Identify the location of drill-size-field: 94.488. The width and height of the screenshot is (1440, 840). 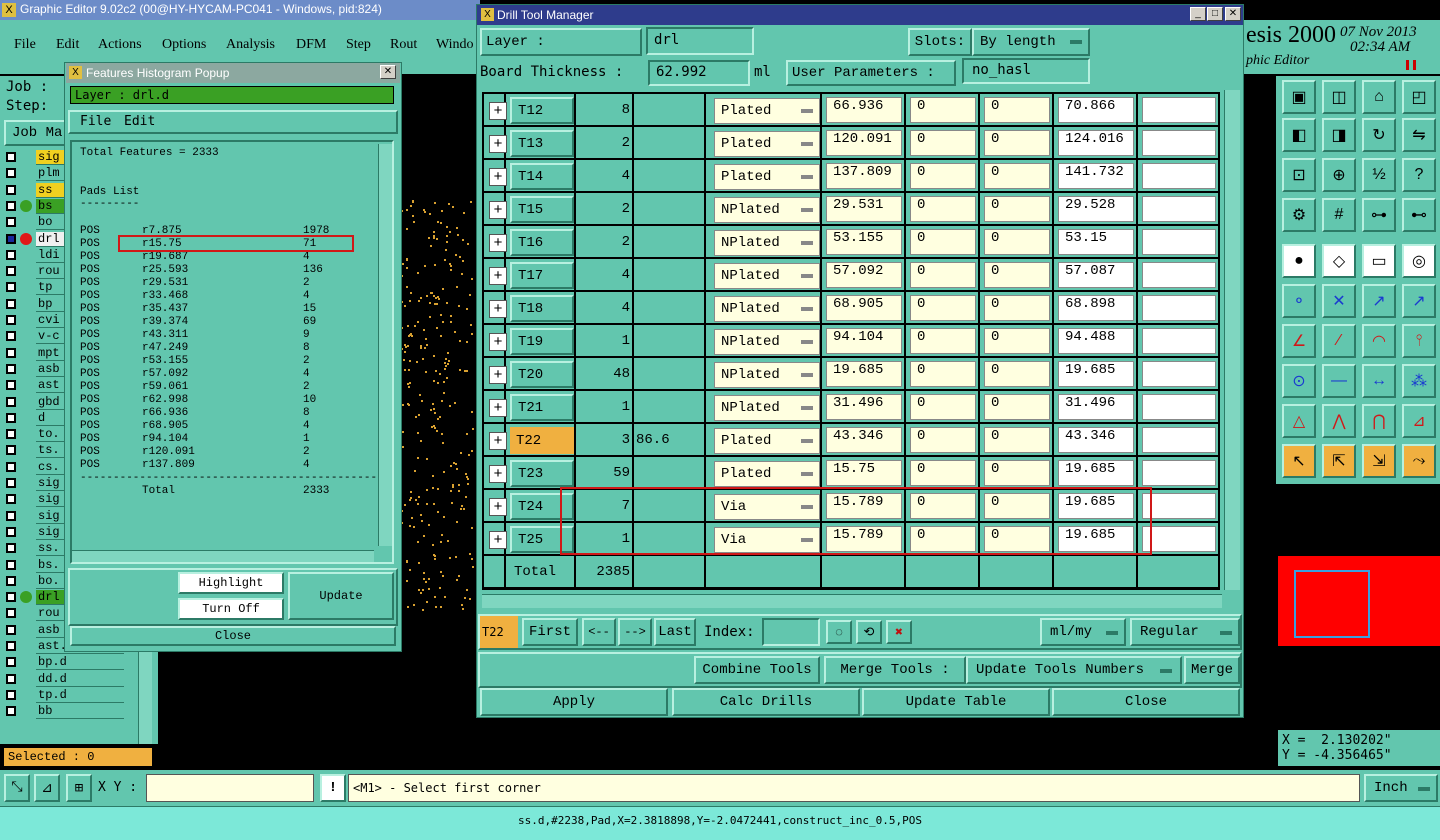
(1096, 341).